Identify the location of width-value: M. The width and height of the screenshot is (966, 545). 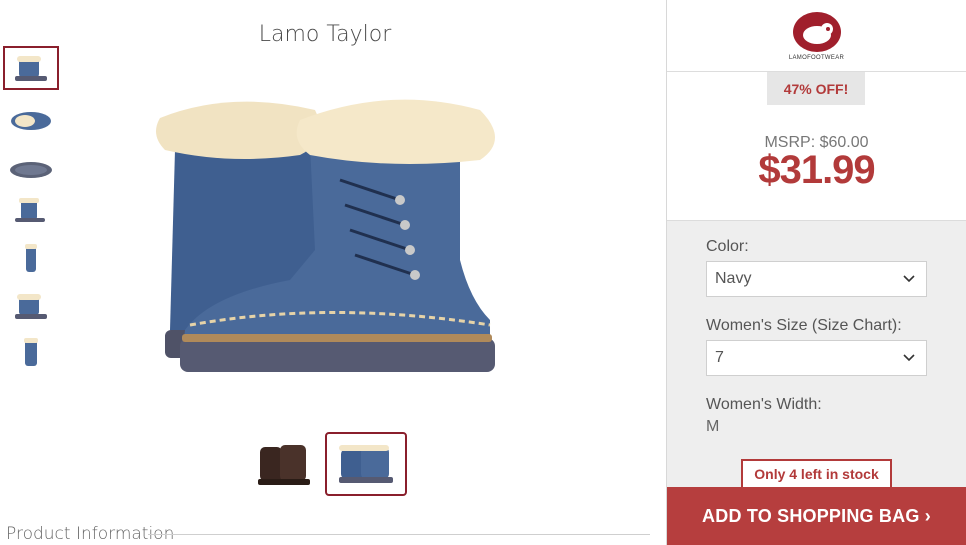
(713, 426).